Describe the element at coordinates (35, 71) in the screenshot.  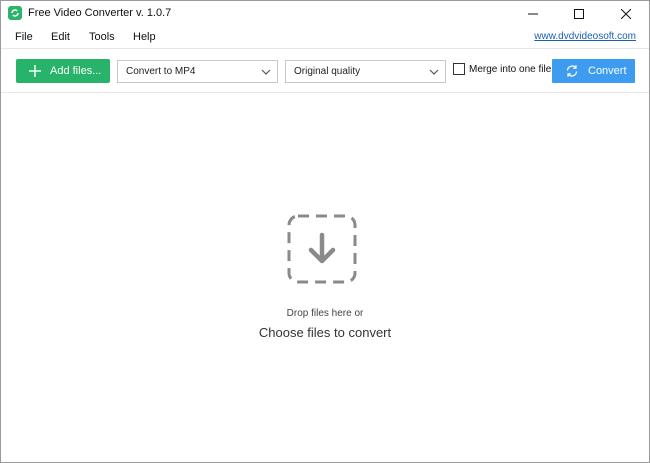
I see `plus-icon` at that location.